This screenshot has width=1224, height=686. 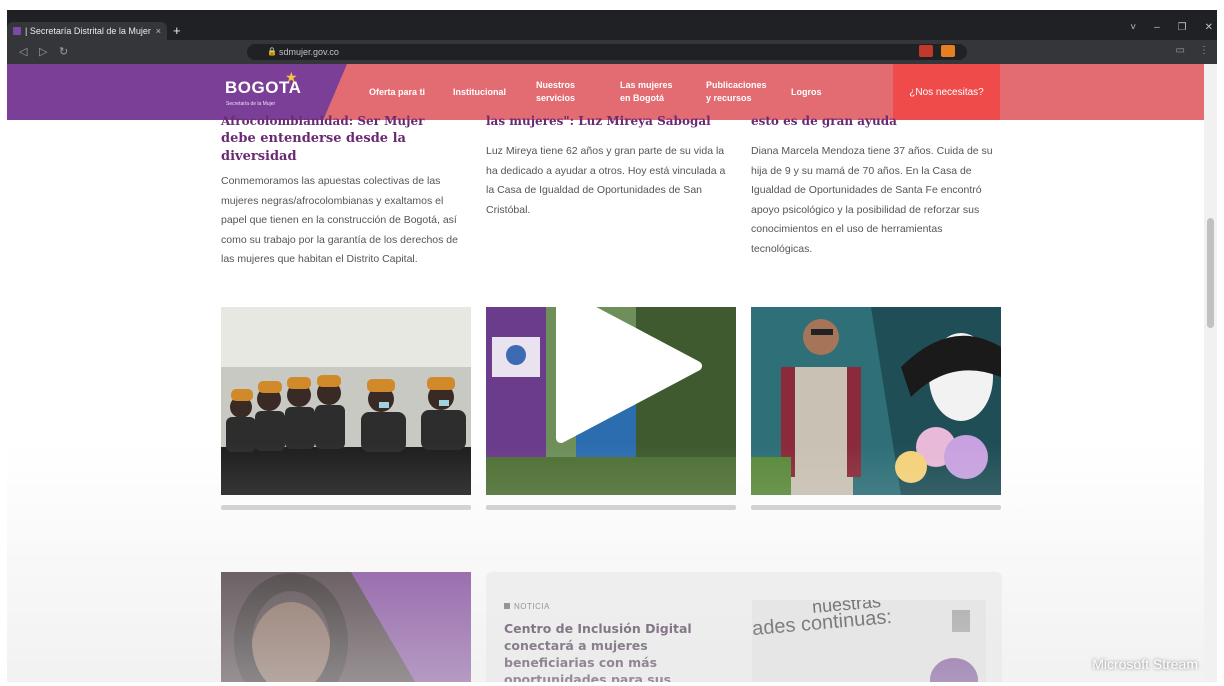 What do you see at coordinates (1180, 50) in the screenshot?
I see `tab-groups-icon: ▭` at bounding box center [1180, 50].